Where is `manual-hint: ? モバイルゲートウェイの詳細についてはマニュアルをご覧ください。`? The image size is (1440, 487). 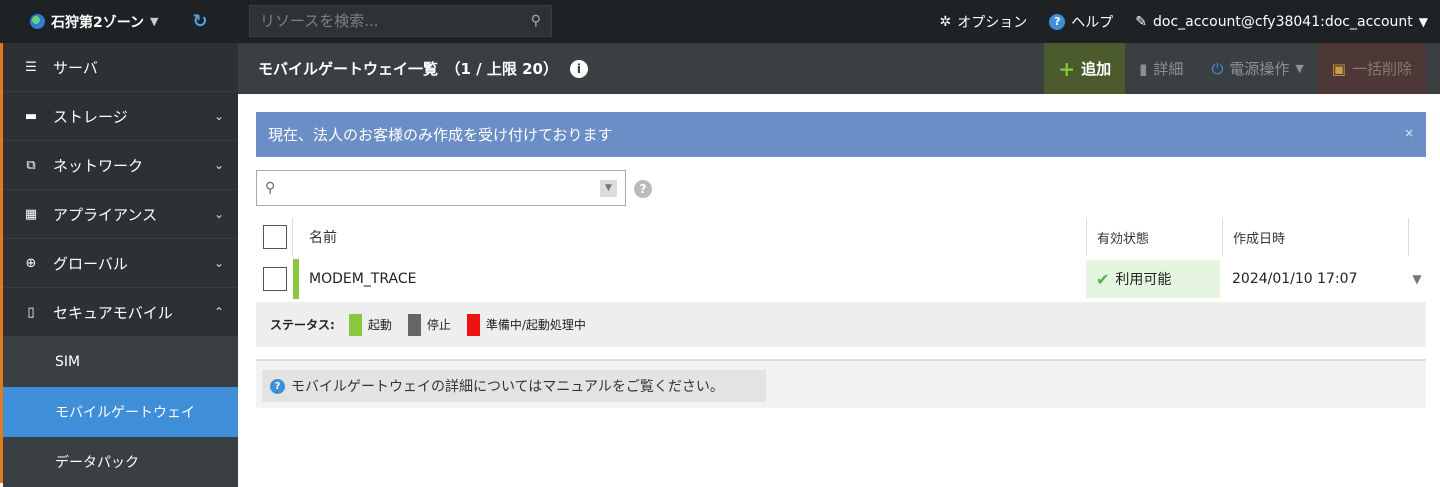
manual-hint: ? モバイルゲートウェイの詳細についてはマニュアルをご覧ください。 is located at coordinates (514, 386).